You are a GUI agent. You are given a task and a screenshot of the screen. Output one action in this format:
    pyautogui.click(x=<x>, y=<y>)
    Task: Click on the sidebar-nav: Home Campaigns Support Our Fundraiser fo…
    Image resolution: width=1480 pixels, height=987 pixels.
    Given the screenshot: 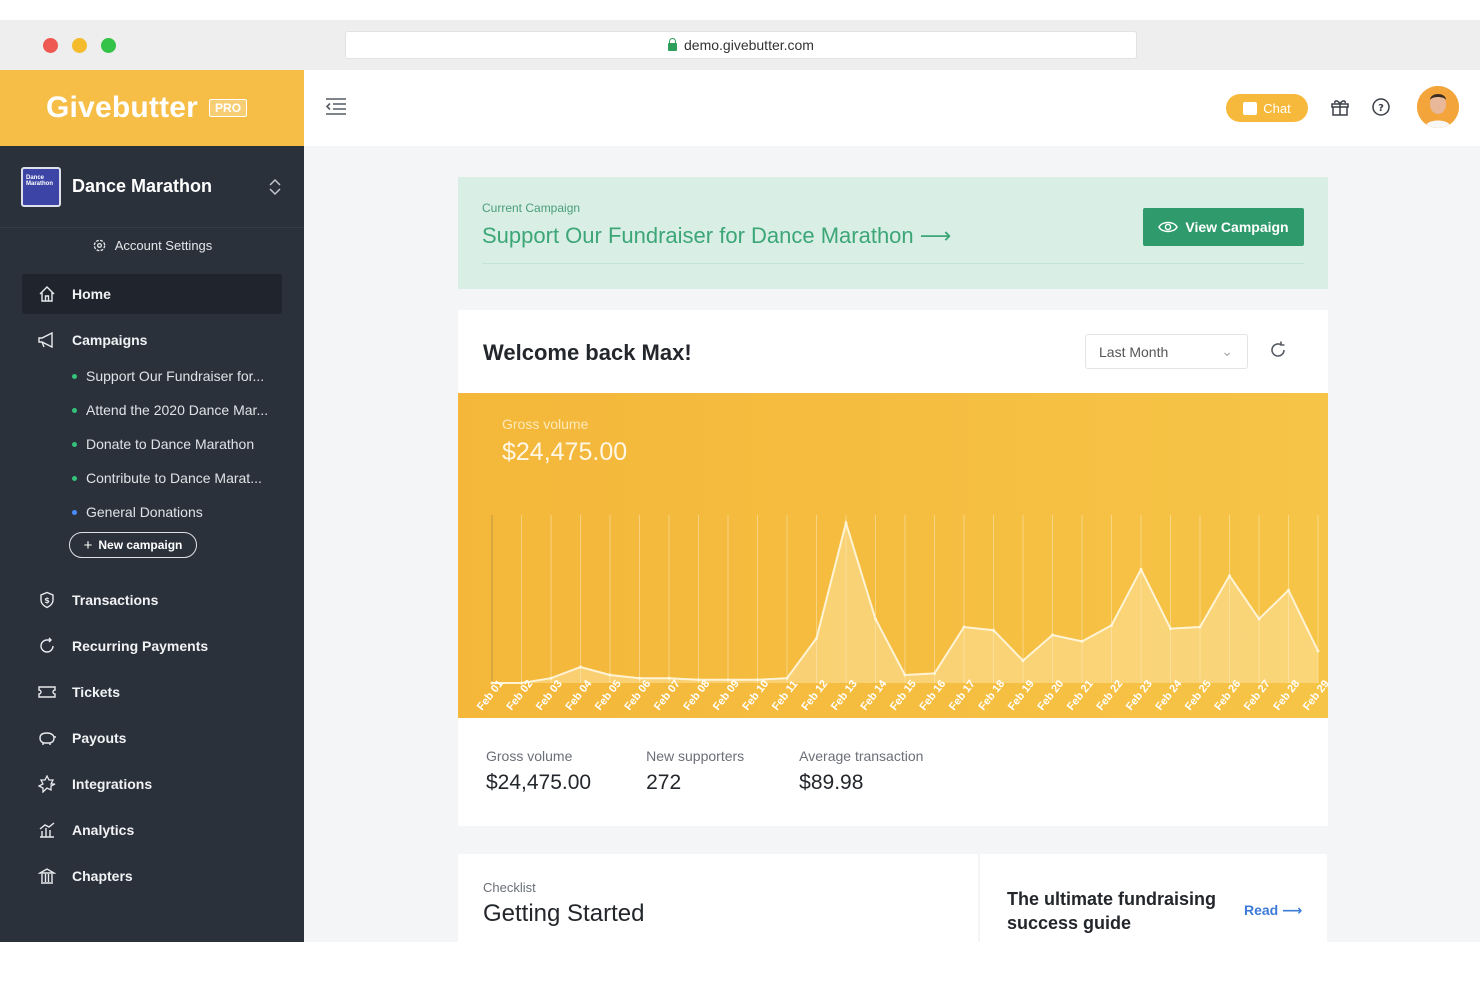 What is the action you would take?
    pyautogui.click(x=152, y=579)
    